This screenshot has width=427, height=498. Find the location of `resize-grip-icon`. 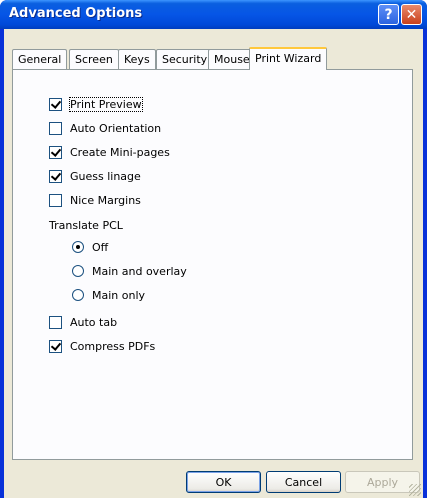

resize-grip-icon is located at coordinates (415, 490).